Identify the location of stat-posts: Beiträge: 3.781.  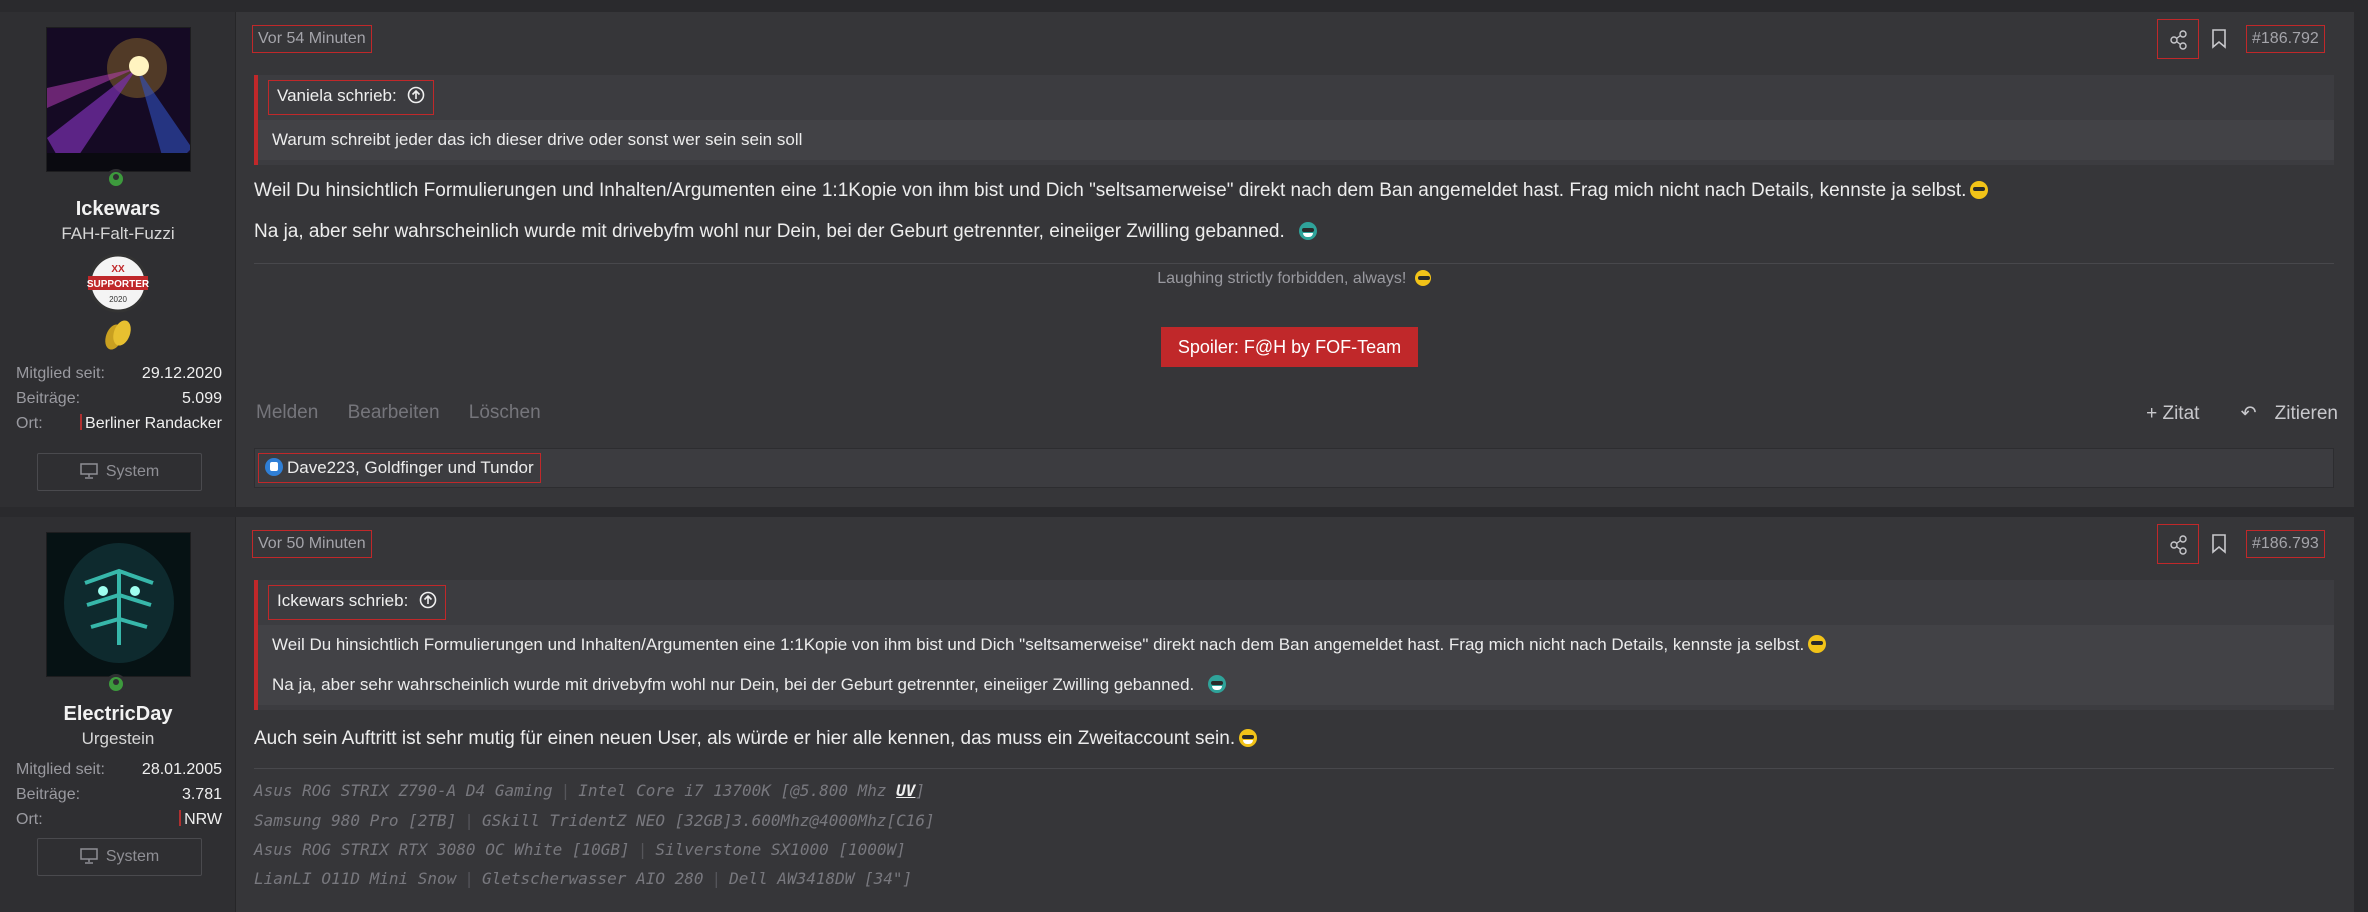
(119, 794).